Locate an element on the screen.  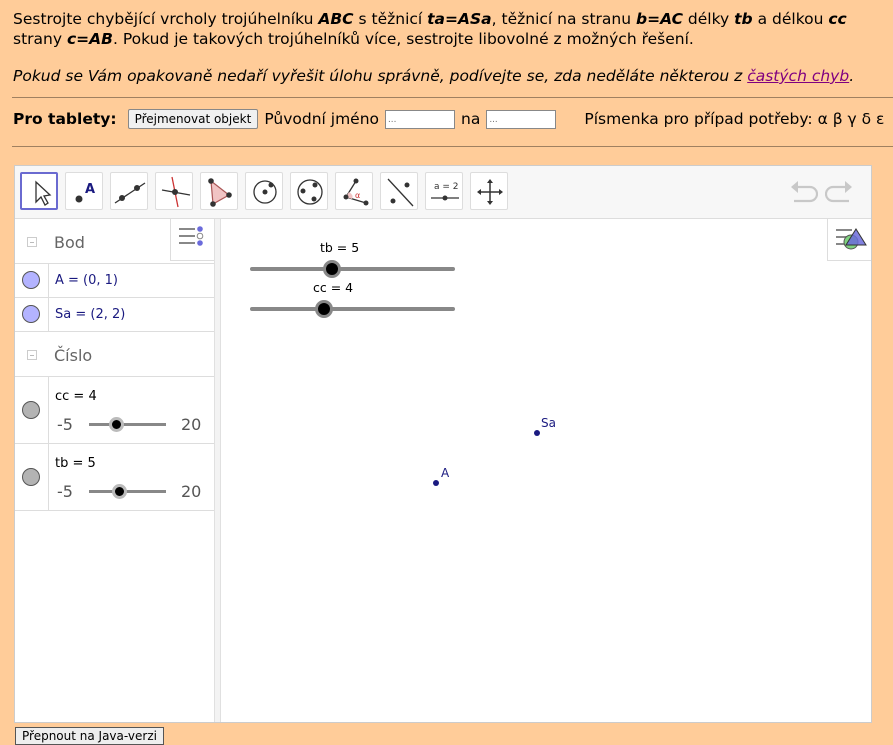
circle-center-icon is located at coordinates (265, 192).